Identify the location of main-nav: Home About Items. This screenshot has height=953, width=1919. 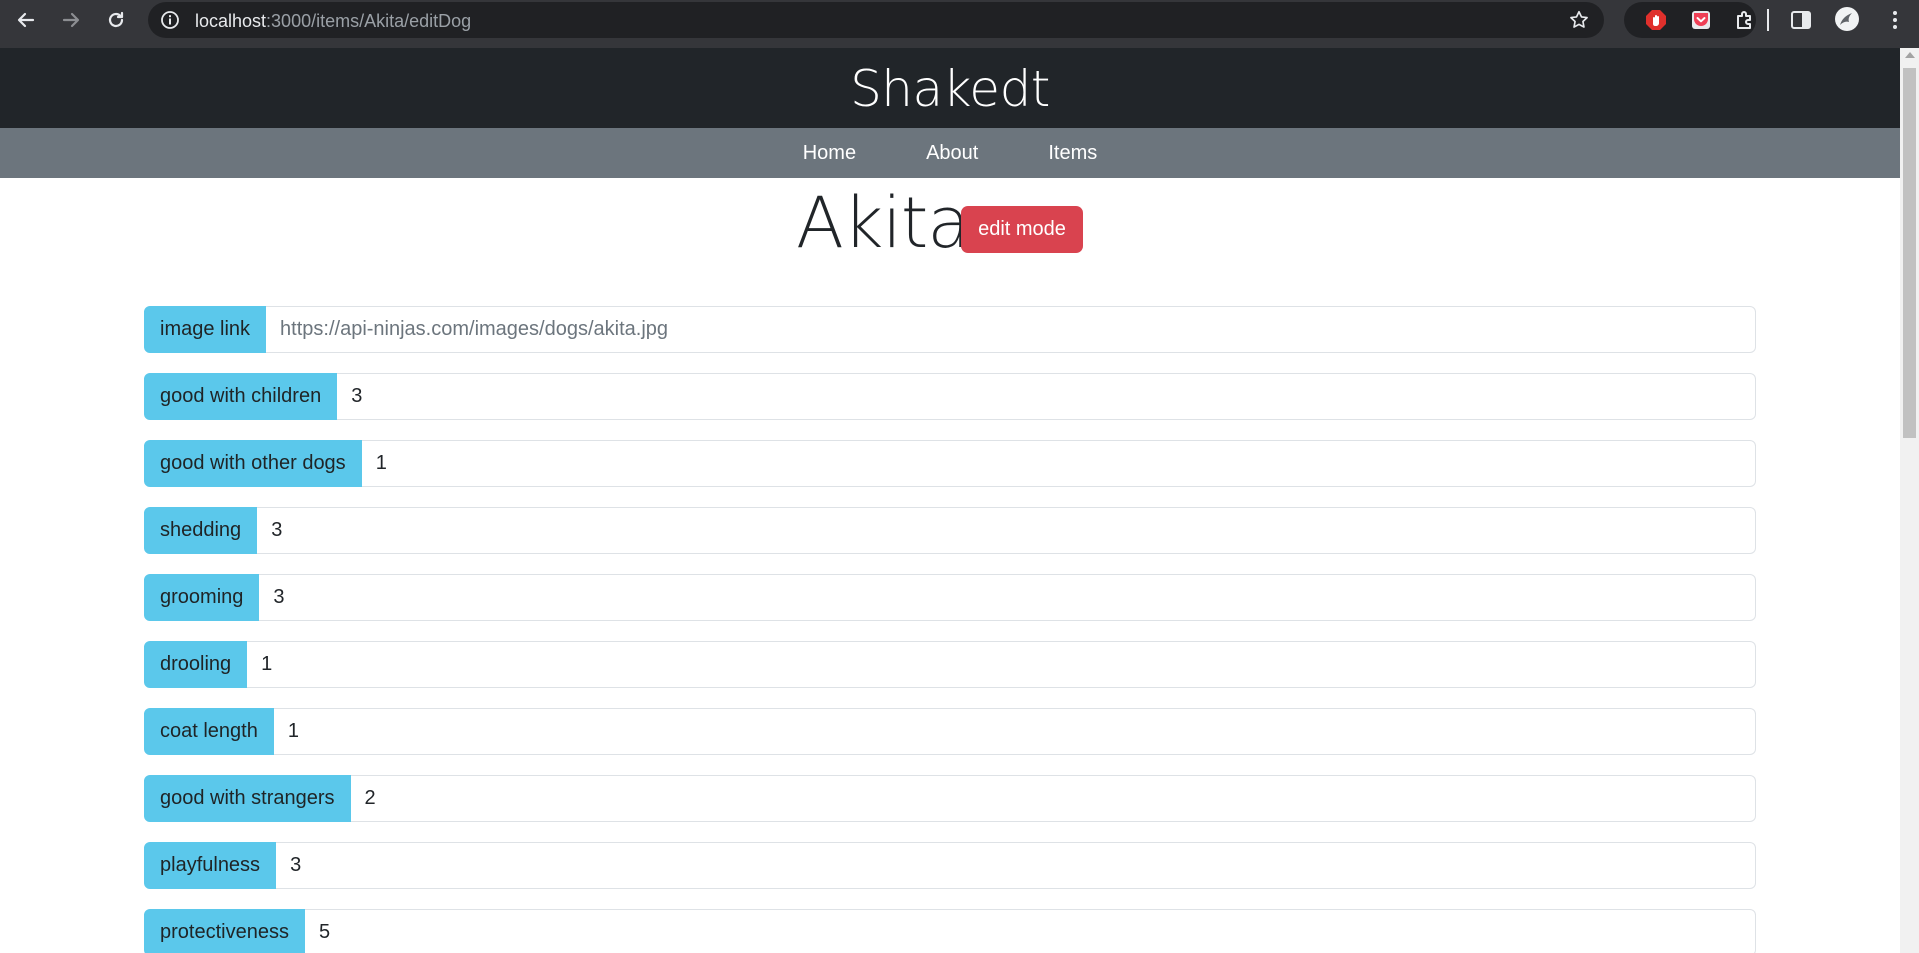
(950, 153).